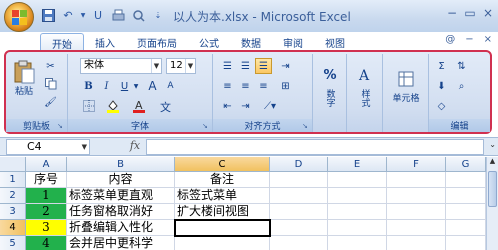 The image size is (498, 250). I want to click on format-painter-icon: 🖌, so click(50, 102).